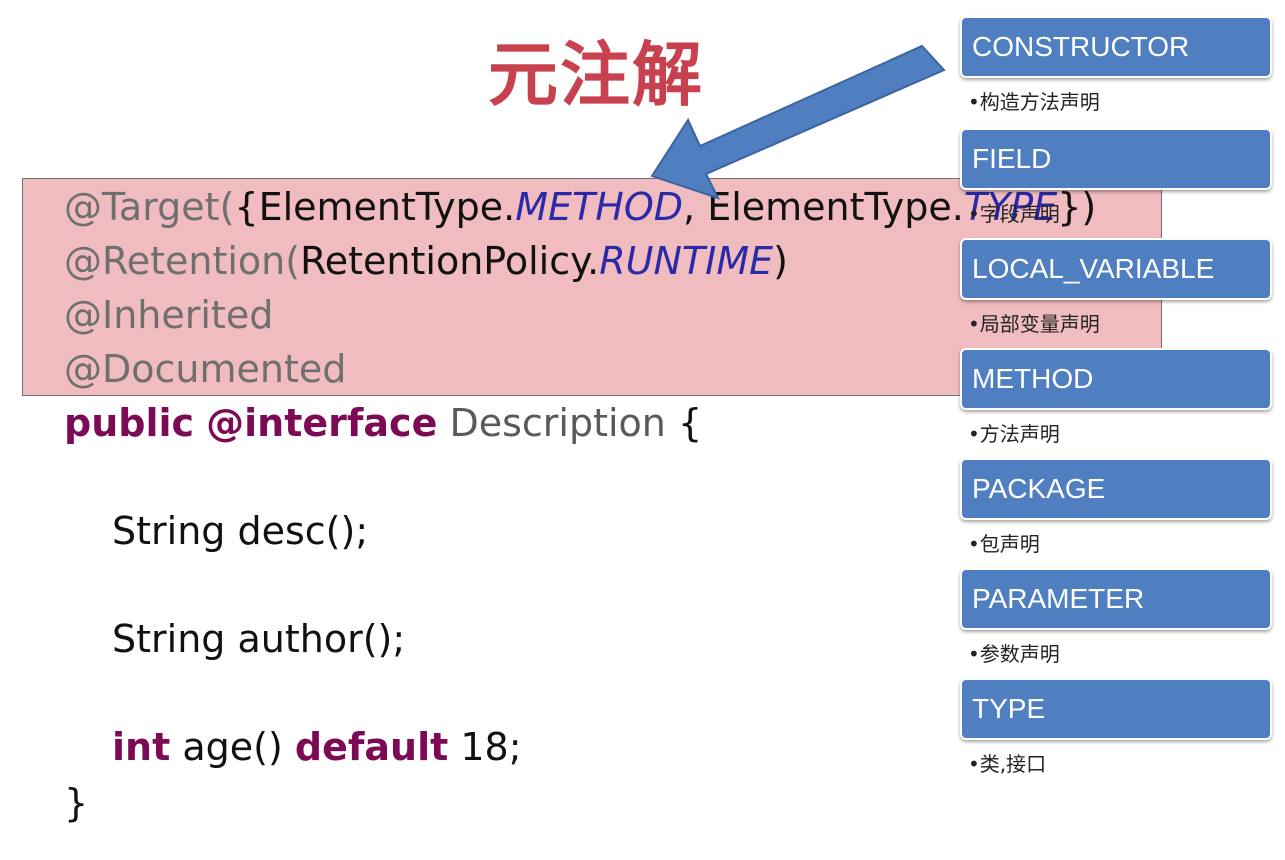 This screenshot has height=860, width=1285. Describe the element at coordinates (149, 207) in the screenshot. I see `code-token: @Target(` at that location.